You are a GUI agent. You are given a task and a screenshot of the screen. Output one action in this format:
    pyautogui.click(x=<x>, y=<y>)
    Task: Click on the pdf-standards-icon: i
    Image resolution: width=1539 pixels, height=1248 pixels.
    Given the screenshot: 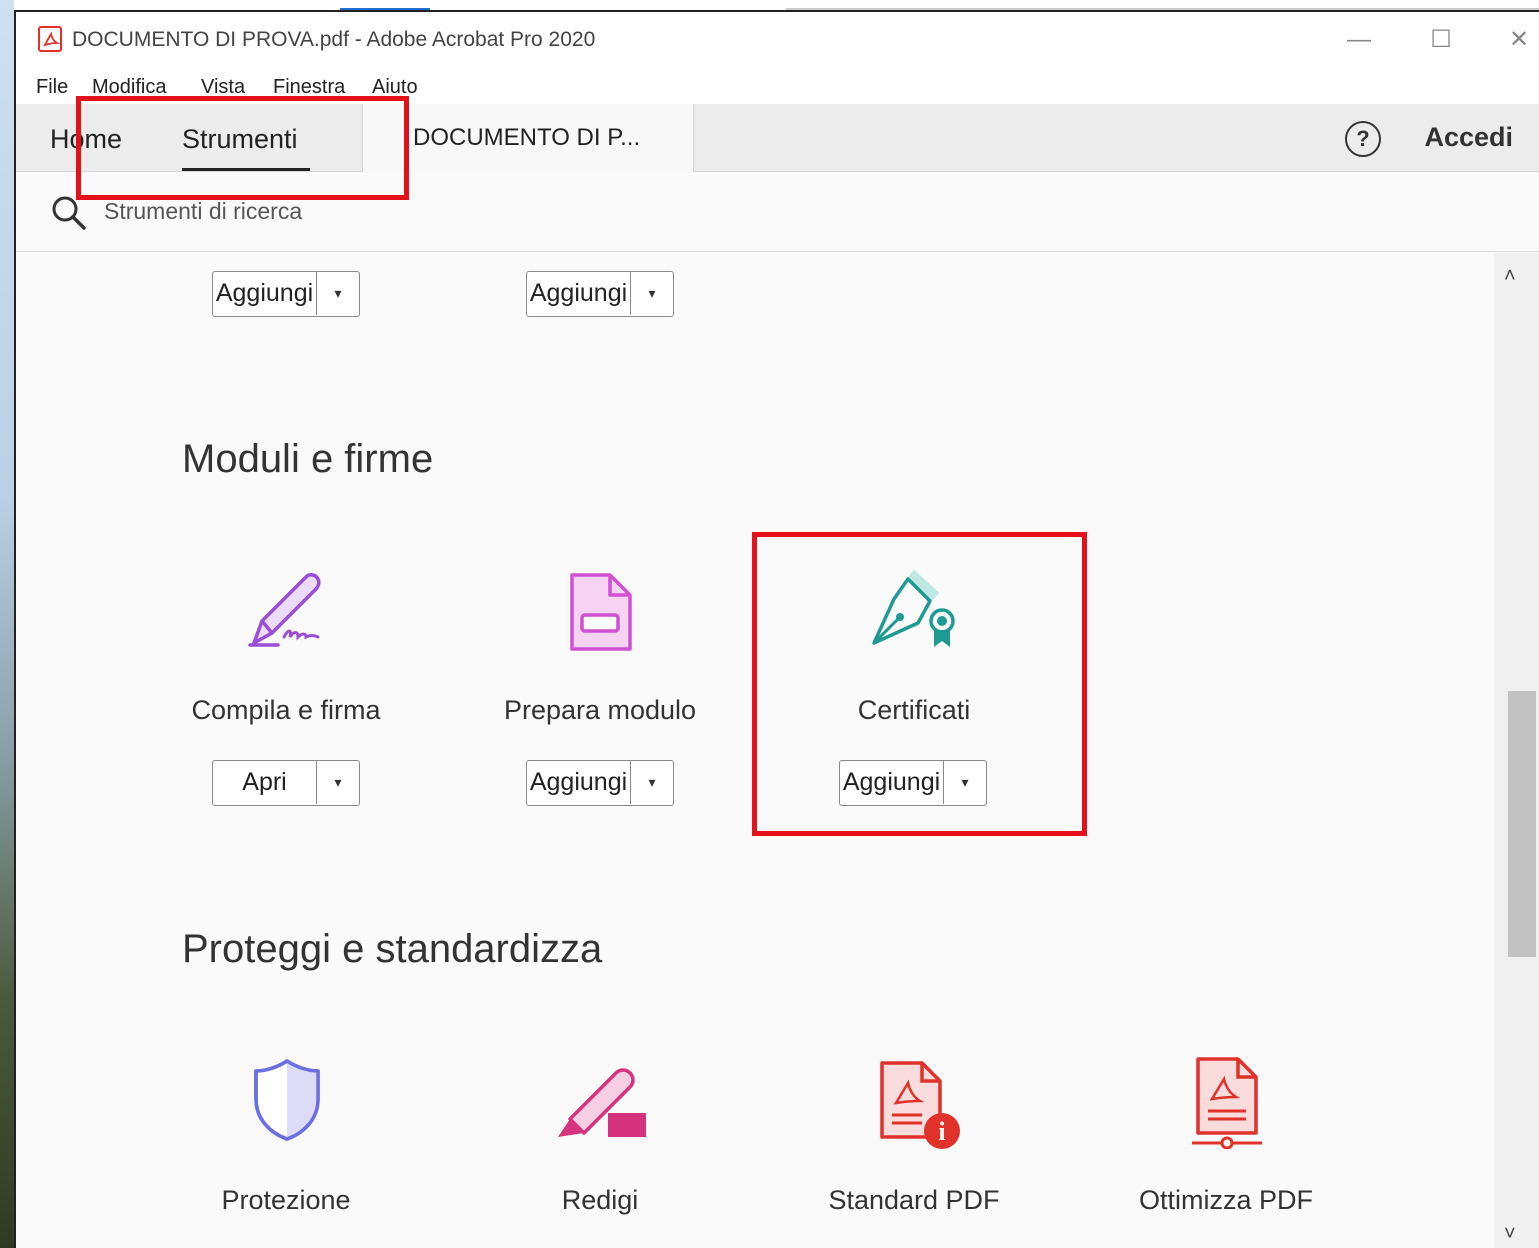 What is the action you would take?
    pyautogui.click(x=921, y=1106)
    